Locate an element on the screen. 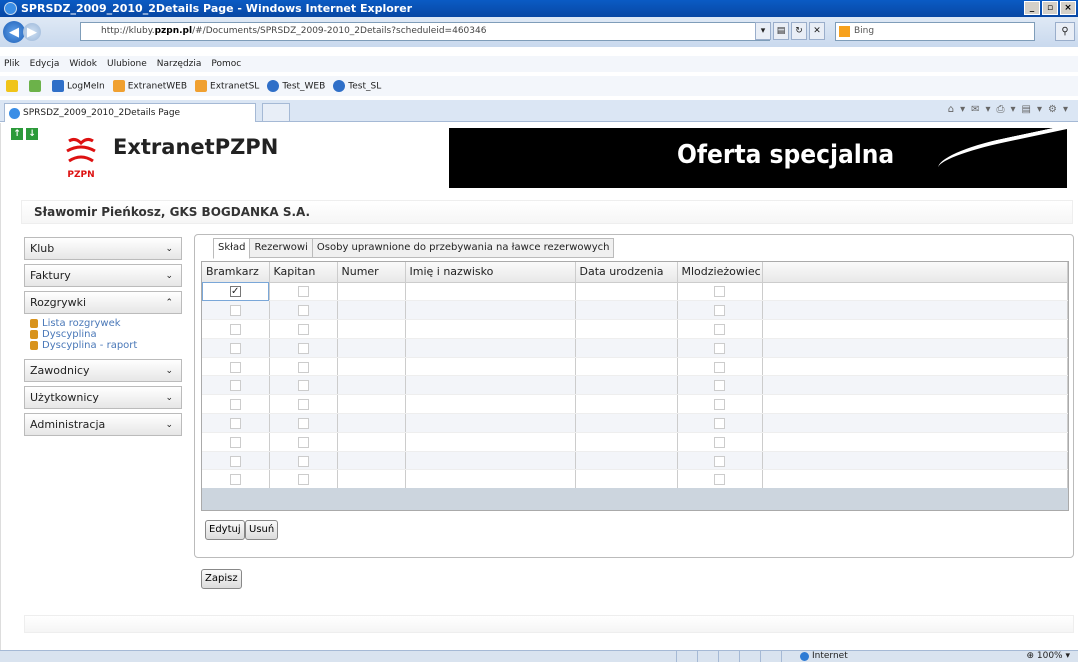  menu-file: Plik is located at coordinates (12, 64).